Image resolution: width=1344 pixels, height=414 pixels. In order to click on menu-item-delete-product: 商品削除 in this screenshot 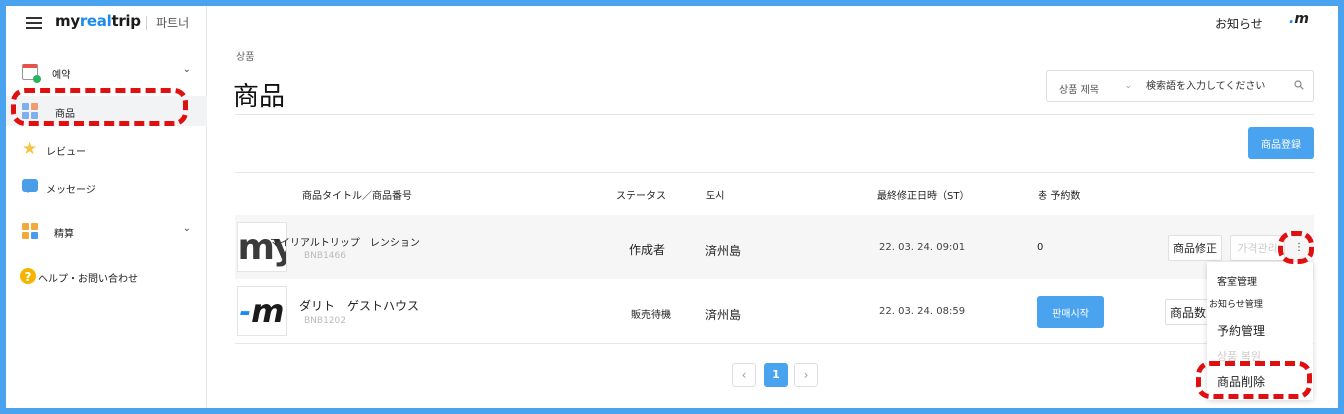, I will do `click(1241, 381)`.